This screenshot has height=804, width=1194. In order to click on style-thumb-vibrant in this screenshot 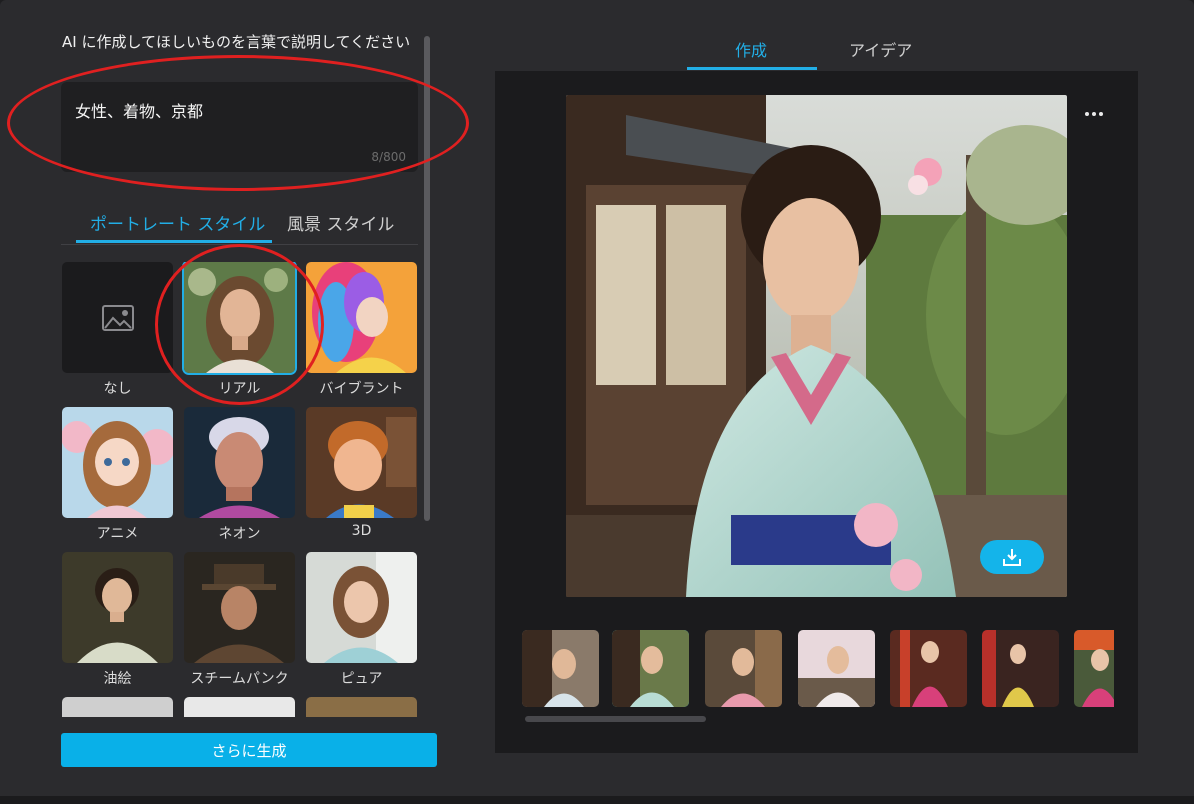, I will do `click(361, 317)`.